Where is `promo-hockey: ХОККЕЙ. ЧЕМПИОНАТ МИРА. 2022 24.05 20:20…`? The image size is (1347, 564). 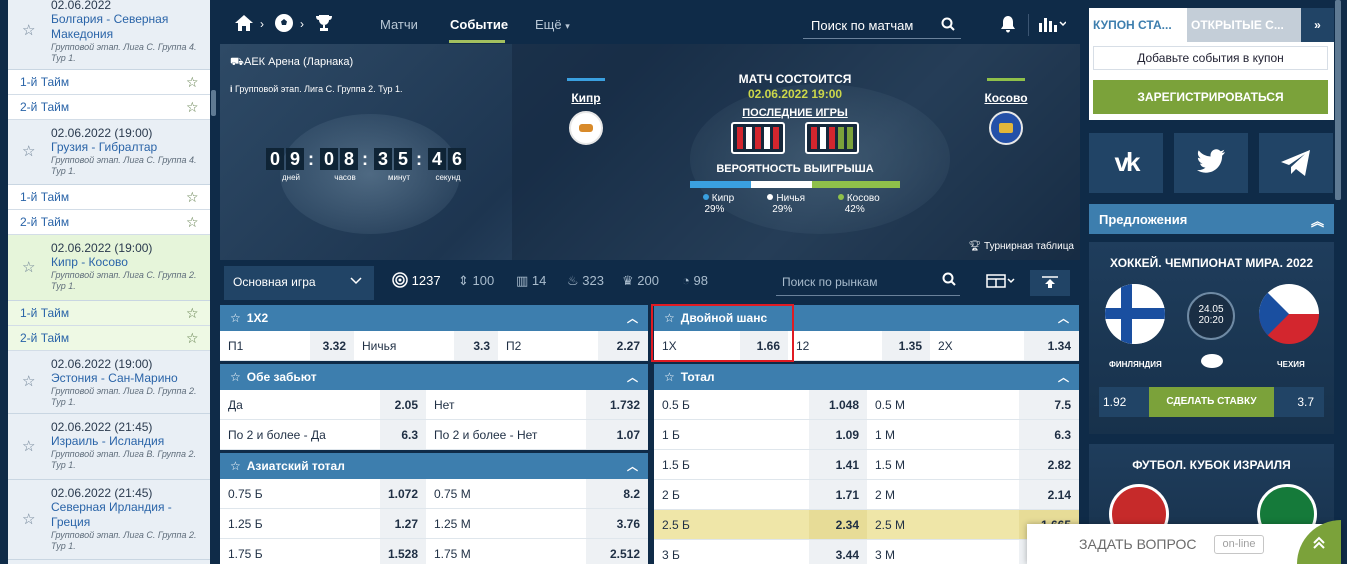
promo-hockey: ХОККЕЙ. ЧЕМПИОНАТ МИРА. 2022 24.05 20:20… is located at coordinates (1211, 338).